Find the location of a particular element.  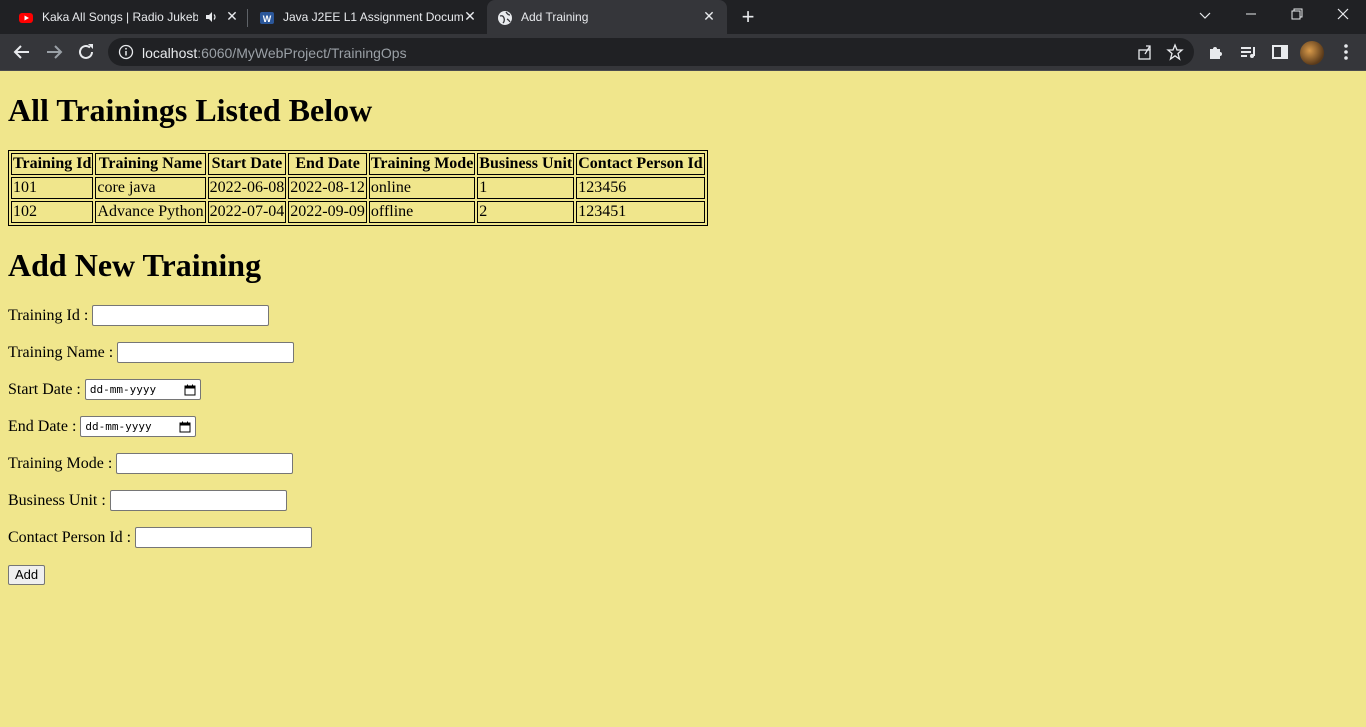

training-id-label: Training Id : is located at coordinates (48, 315).